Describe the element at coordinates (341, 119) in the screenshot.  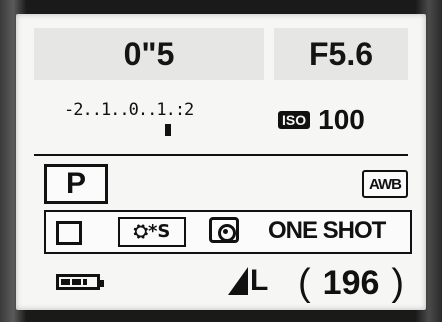
I see `iso-value: 100` at that location.